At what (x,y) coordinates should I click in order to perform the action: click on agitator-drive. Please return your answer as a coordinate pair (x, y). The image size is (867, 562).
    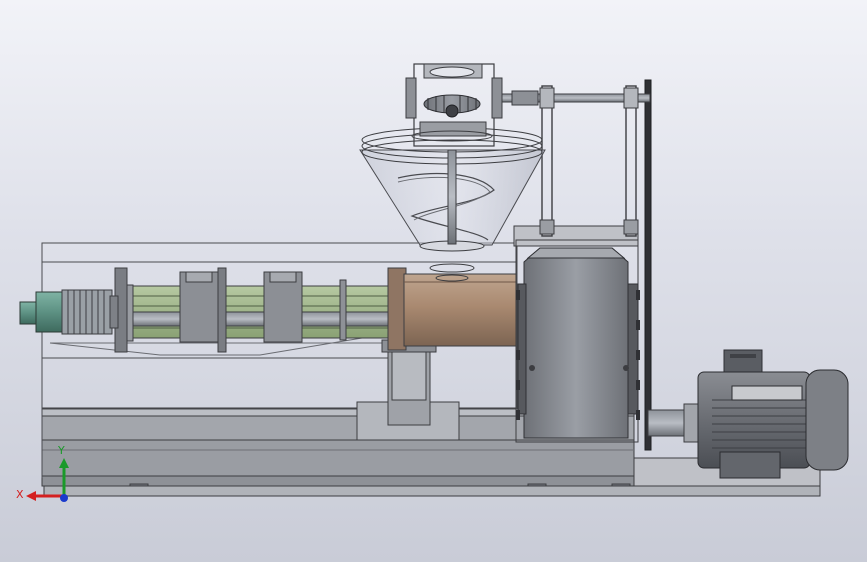
    Looking at the image, I should click on (454, 105).